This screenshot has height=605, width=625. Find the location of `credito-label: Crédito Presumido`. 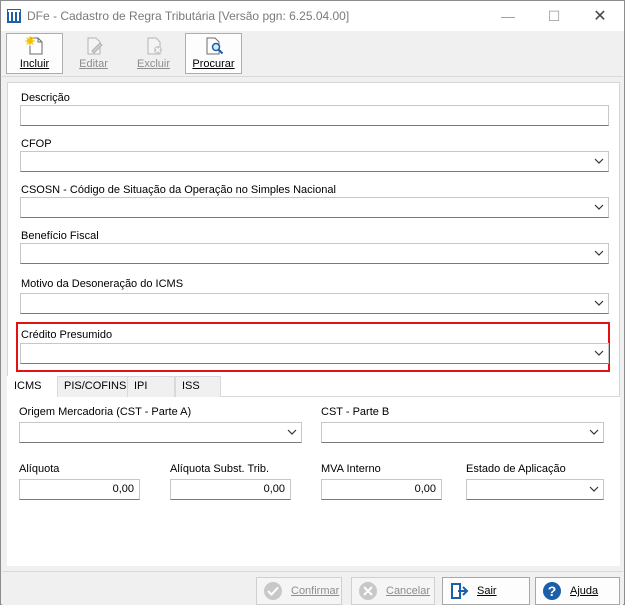

credito-label: Crédito Presumido is located at coordinates (67, 335).